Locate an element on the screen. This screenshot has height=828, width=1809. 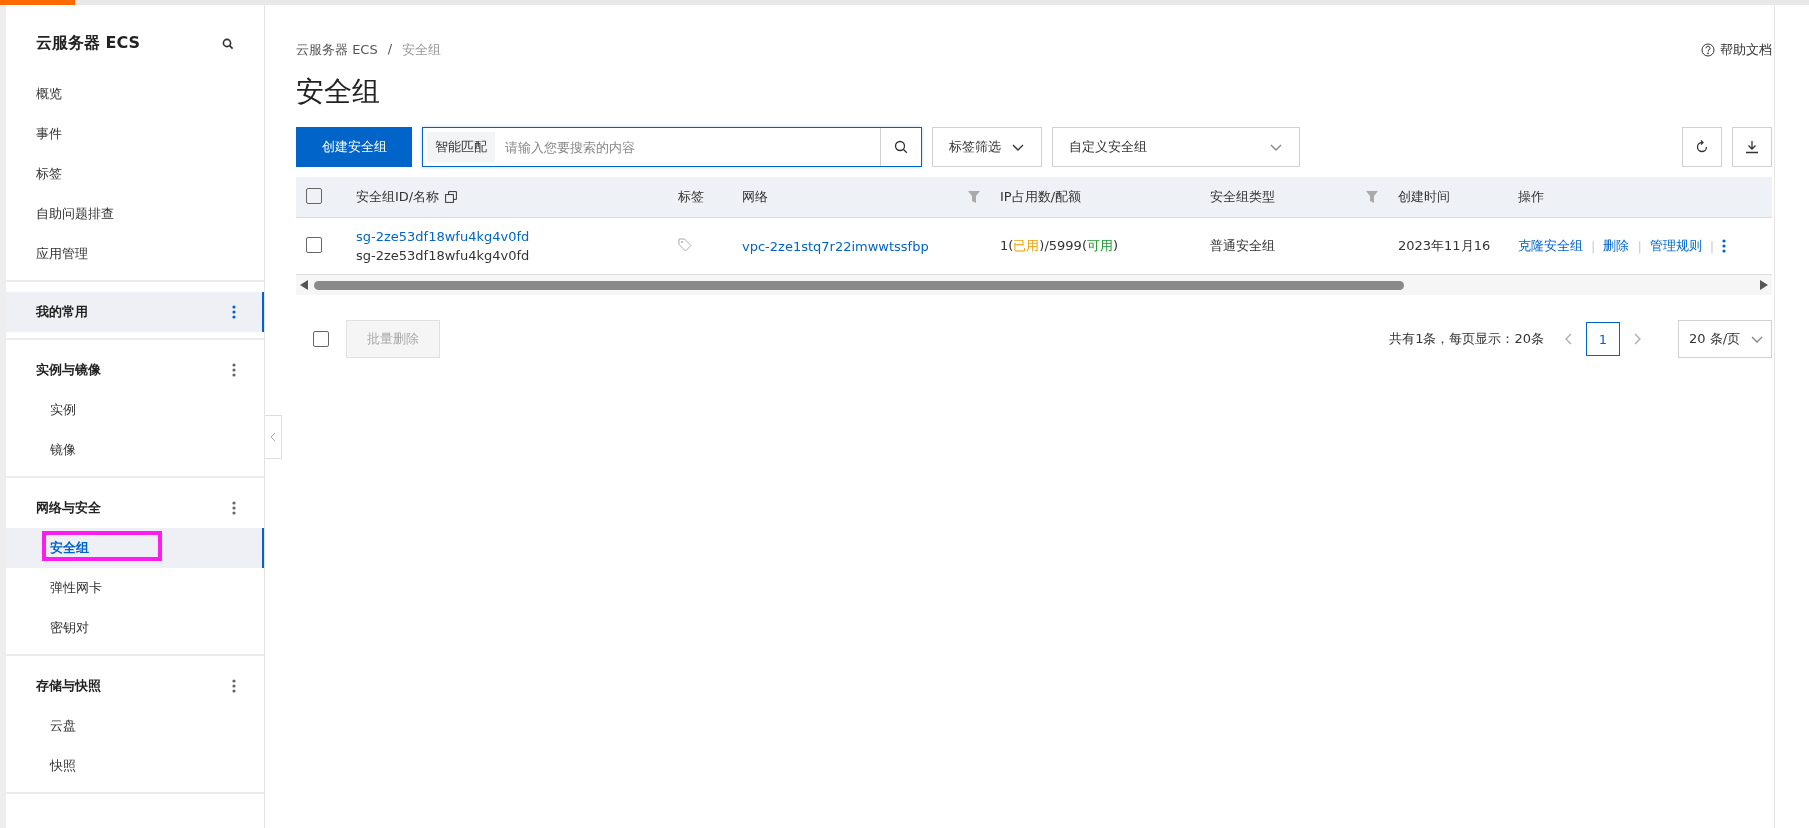
breadcrumb-item: 安全组 is located at coordinates (422, 50).